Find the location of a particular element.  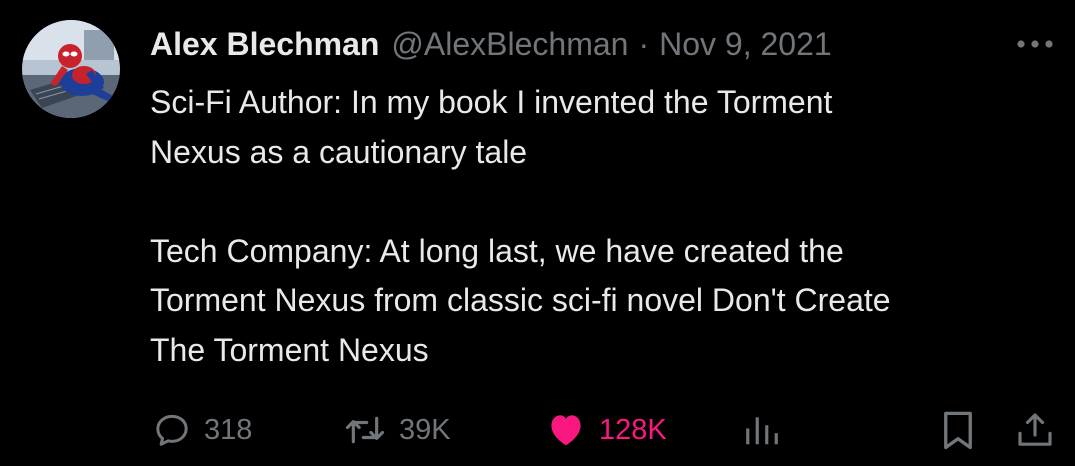

like-count: 128K is located at coordinates (633, 429).